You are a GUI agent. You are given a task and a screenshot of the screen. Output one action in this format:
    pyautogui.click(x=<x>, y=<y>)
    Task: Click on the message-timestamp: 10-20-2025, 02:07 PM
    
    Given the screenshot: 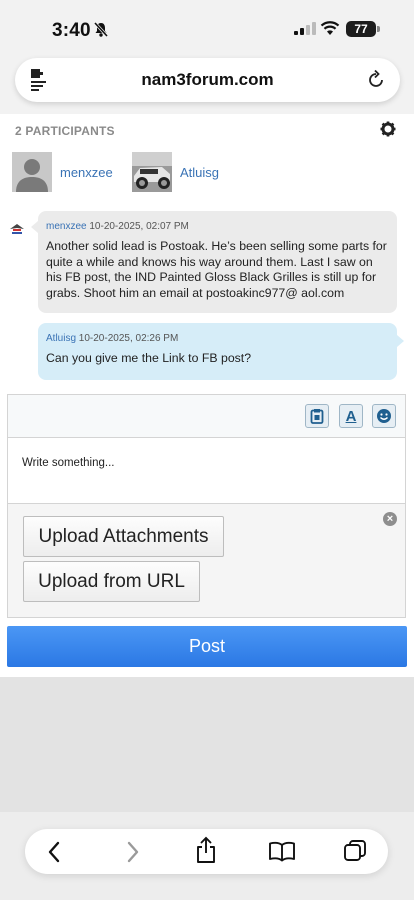 What is the action you would take?
    pyautogui.click(x=139, y=226)
    